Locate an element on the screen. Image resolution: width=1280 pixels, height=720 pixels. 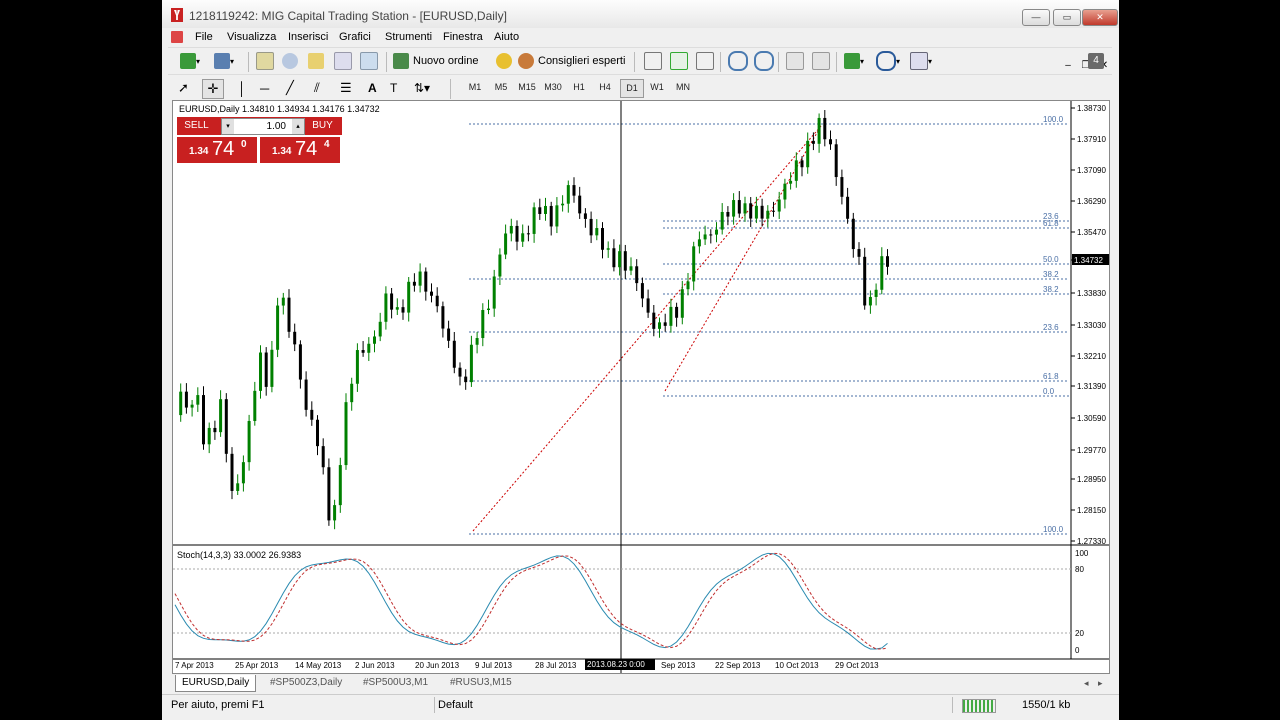
menu-file: File is located at coordinates (204, 37).